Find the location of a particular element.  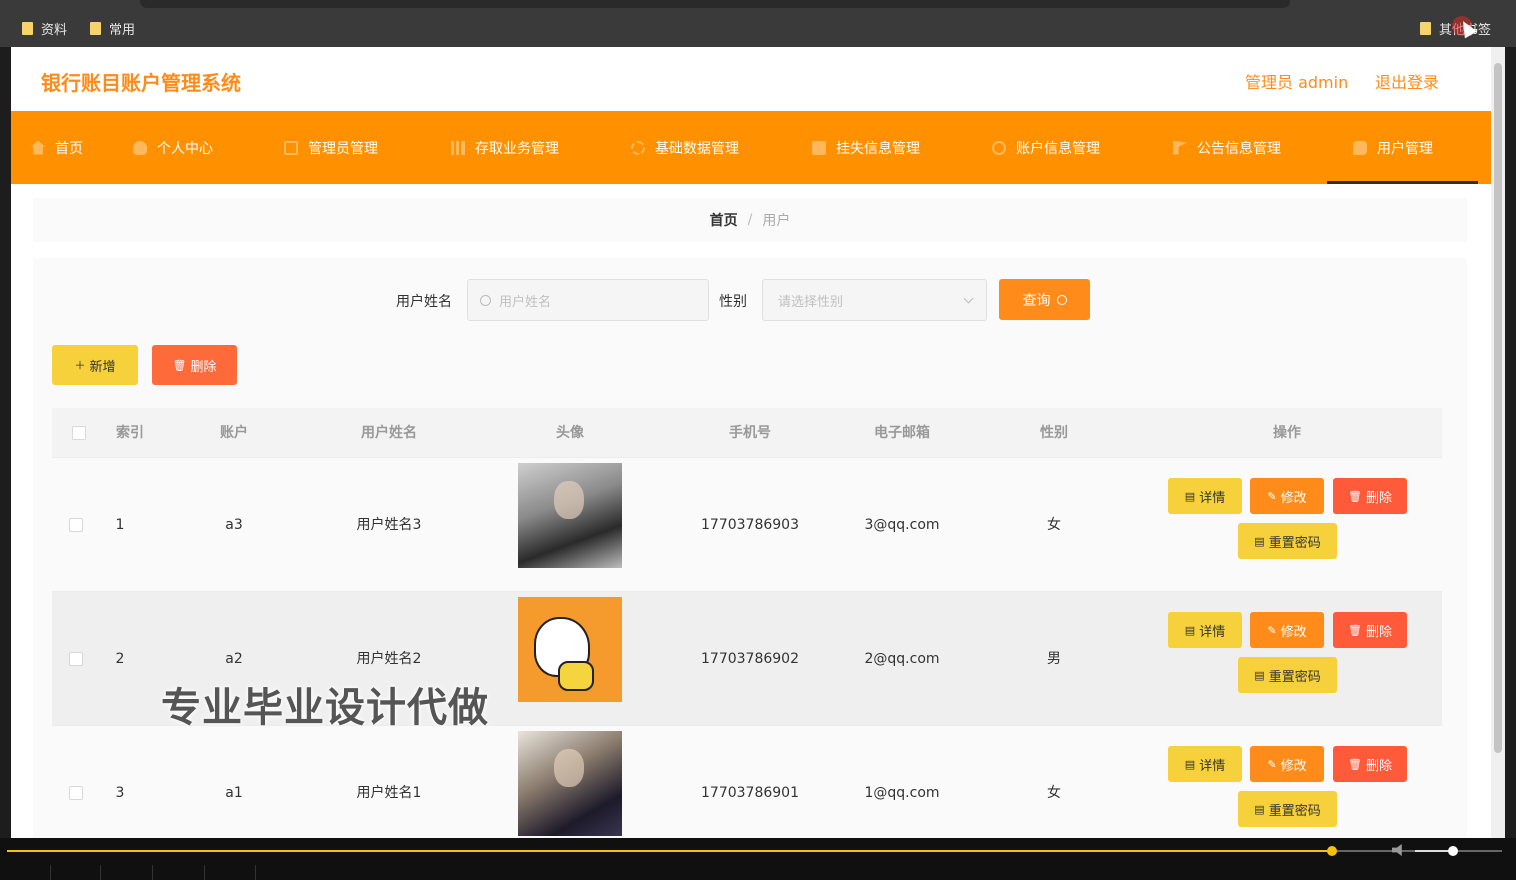

column-header-gender: 性别 is located at coordinates (1054, 433).